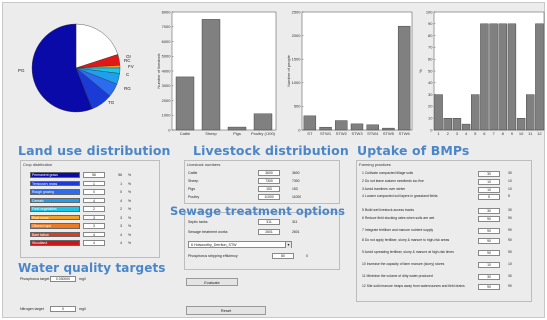 Image resolution: width=547 pixels, height=320 pixels. What do you see at coordinates (310, 133) in the screenshot?
I see `sewage-category-label: ST` at bounding box center [310, 133].